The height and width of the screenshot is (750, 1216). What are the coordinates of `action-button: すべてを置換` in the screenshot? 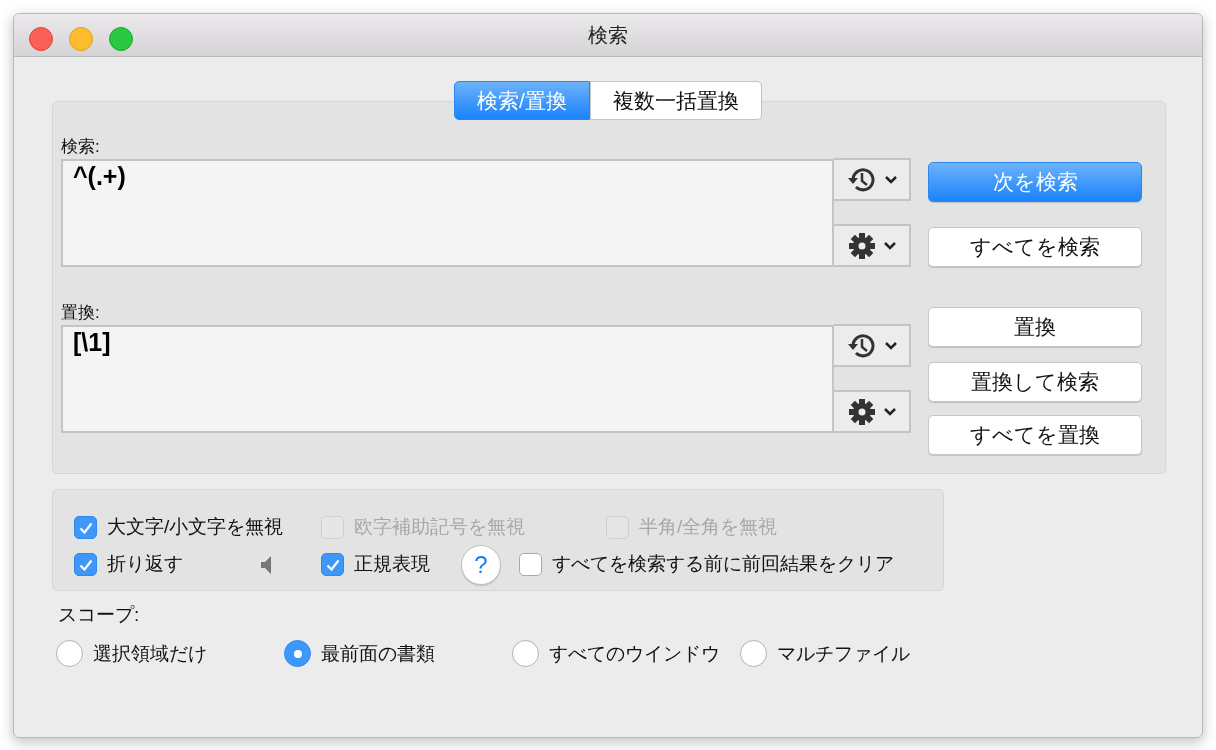 It's located at (1035, 435).